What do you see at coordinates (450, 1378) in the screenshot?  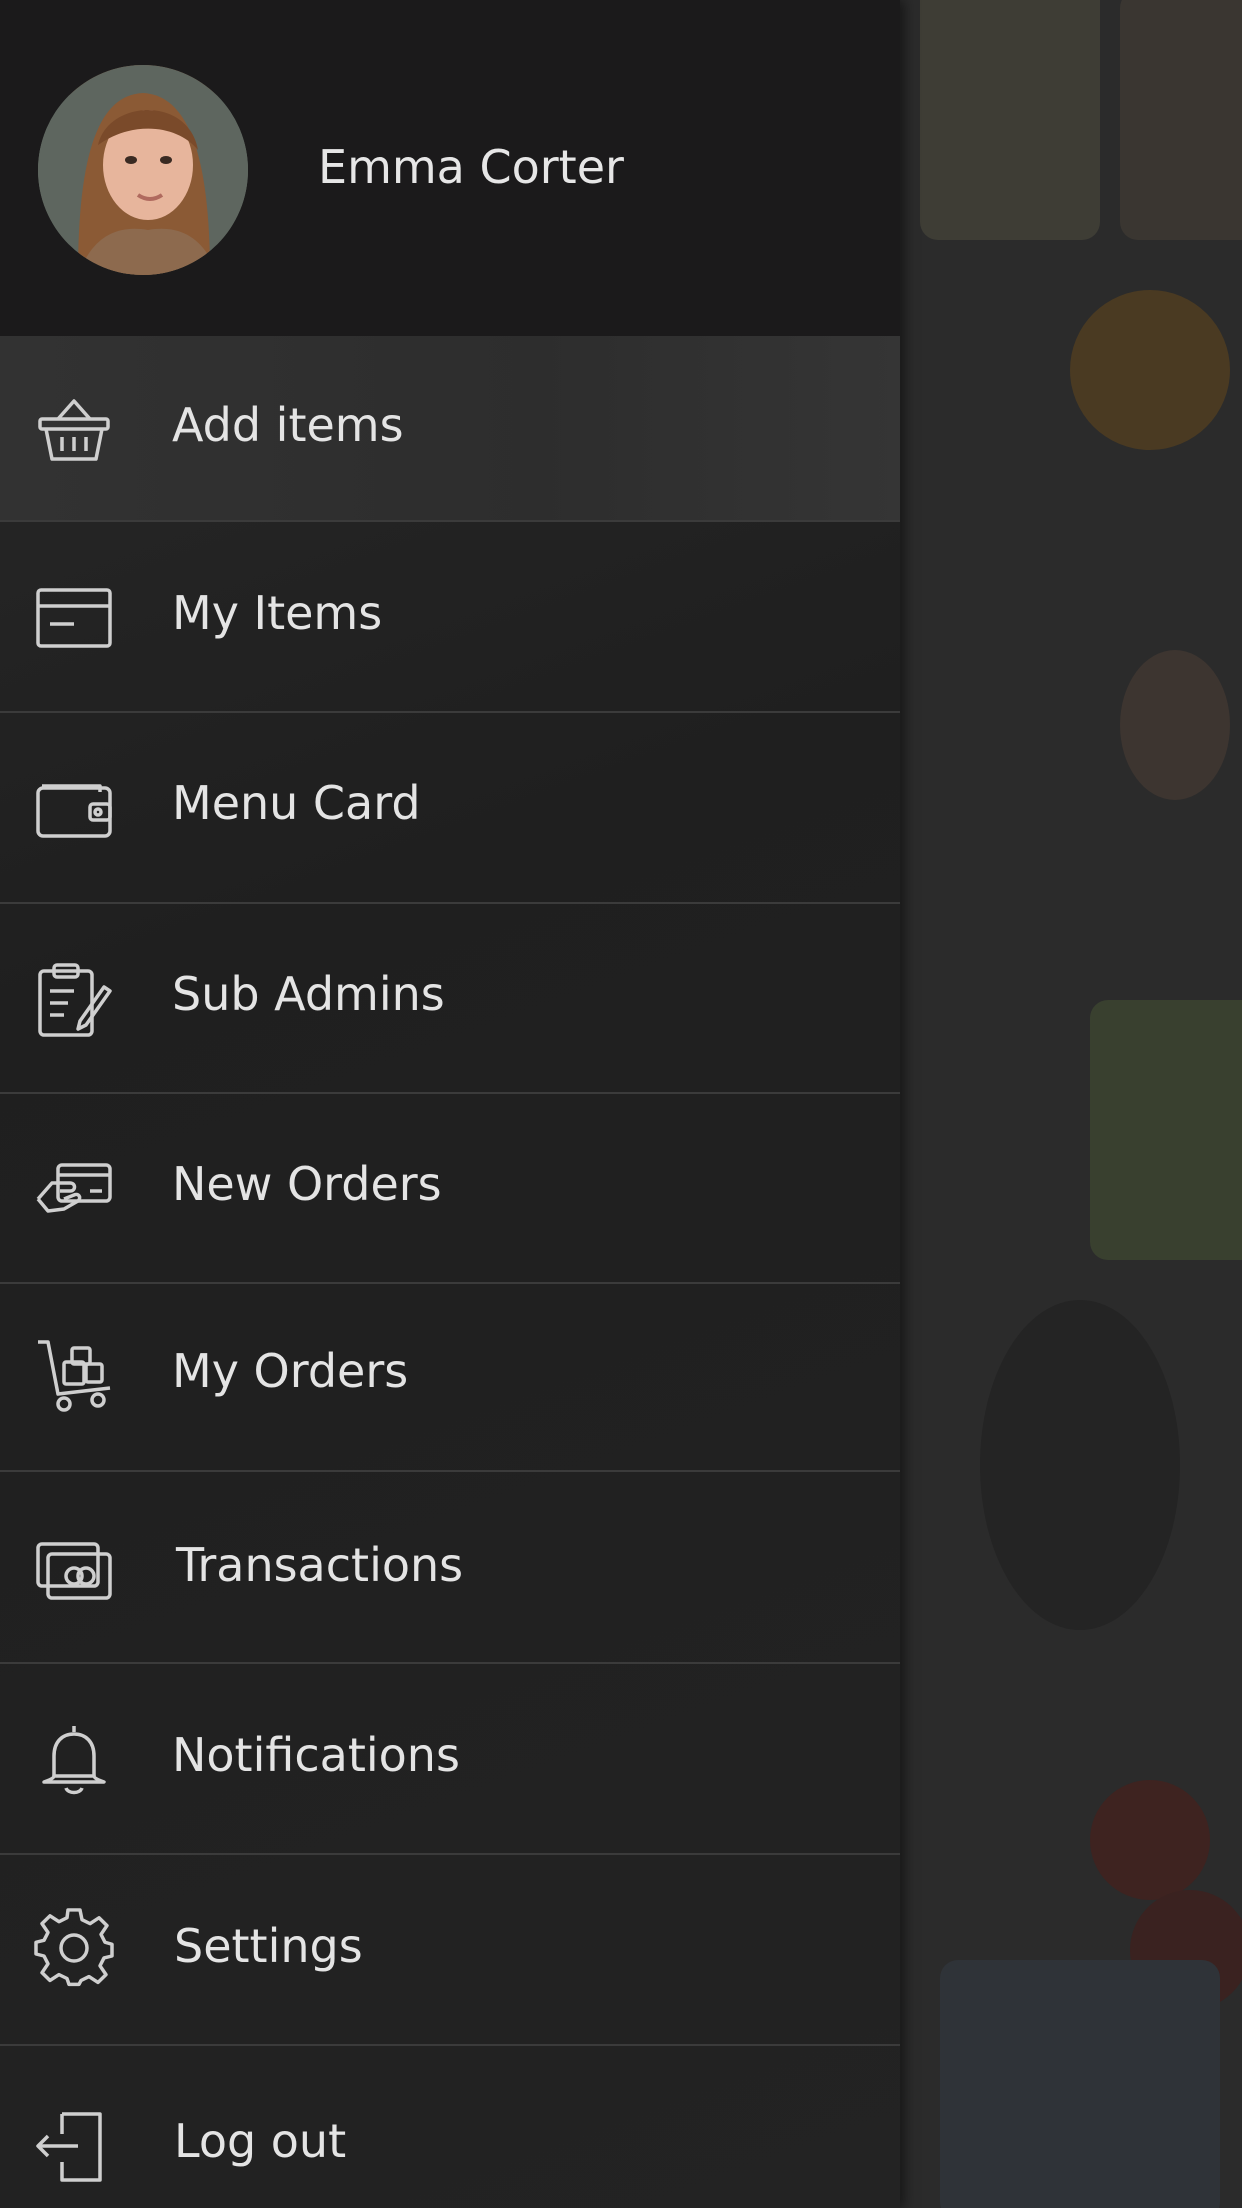 I see `menu-item-my-orders: My Orders` at bounding box center [450, 1378].